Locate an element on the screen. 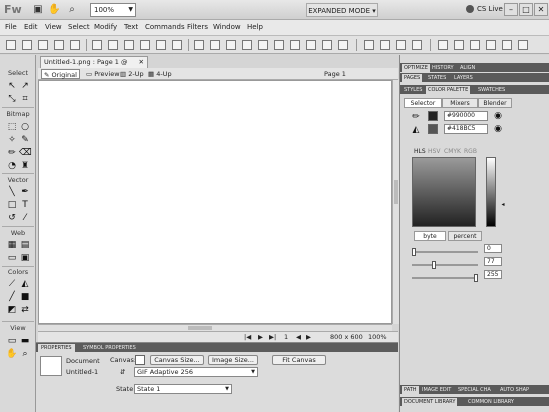 This screenshot has width=549, height=412. hand-tool-icon: ✋ is located at coordinates (12, 354).